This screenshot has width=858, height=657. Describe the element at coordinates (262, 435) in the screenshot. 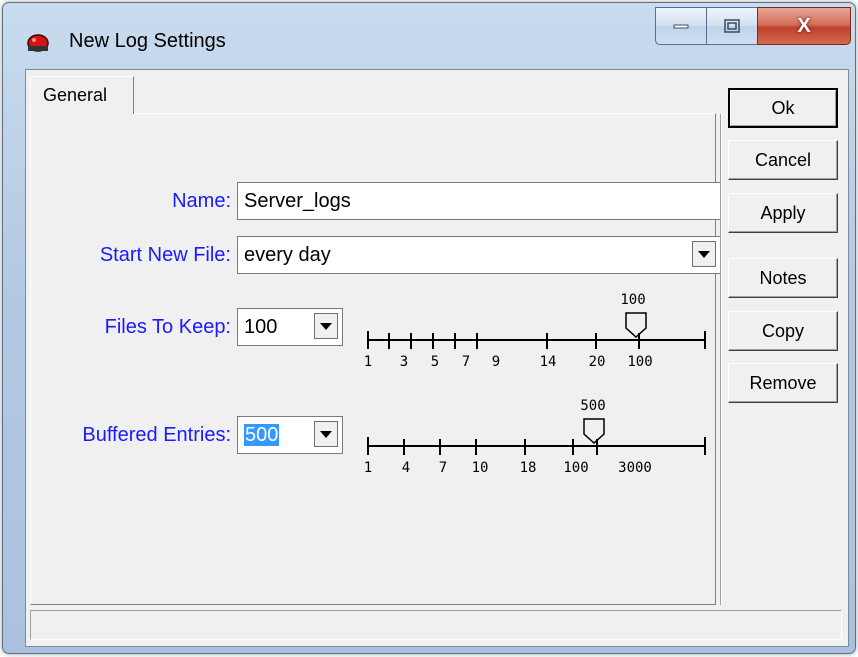

I see `buffered-entries-value: 500` at that location.